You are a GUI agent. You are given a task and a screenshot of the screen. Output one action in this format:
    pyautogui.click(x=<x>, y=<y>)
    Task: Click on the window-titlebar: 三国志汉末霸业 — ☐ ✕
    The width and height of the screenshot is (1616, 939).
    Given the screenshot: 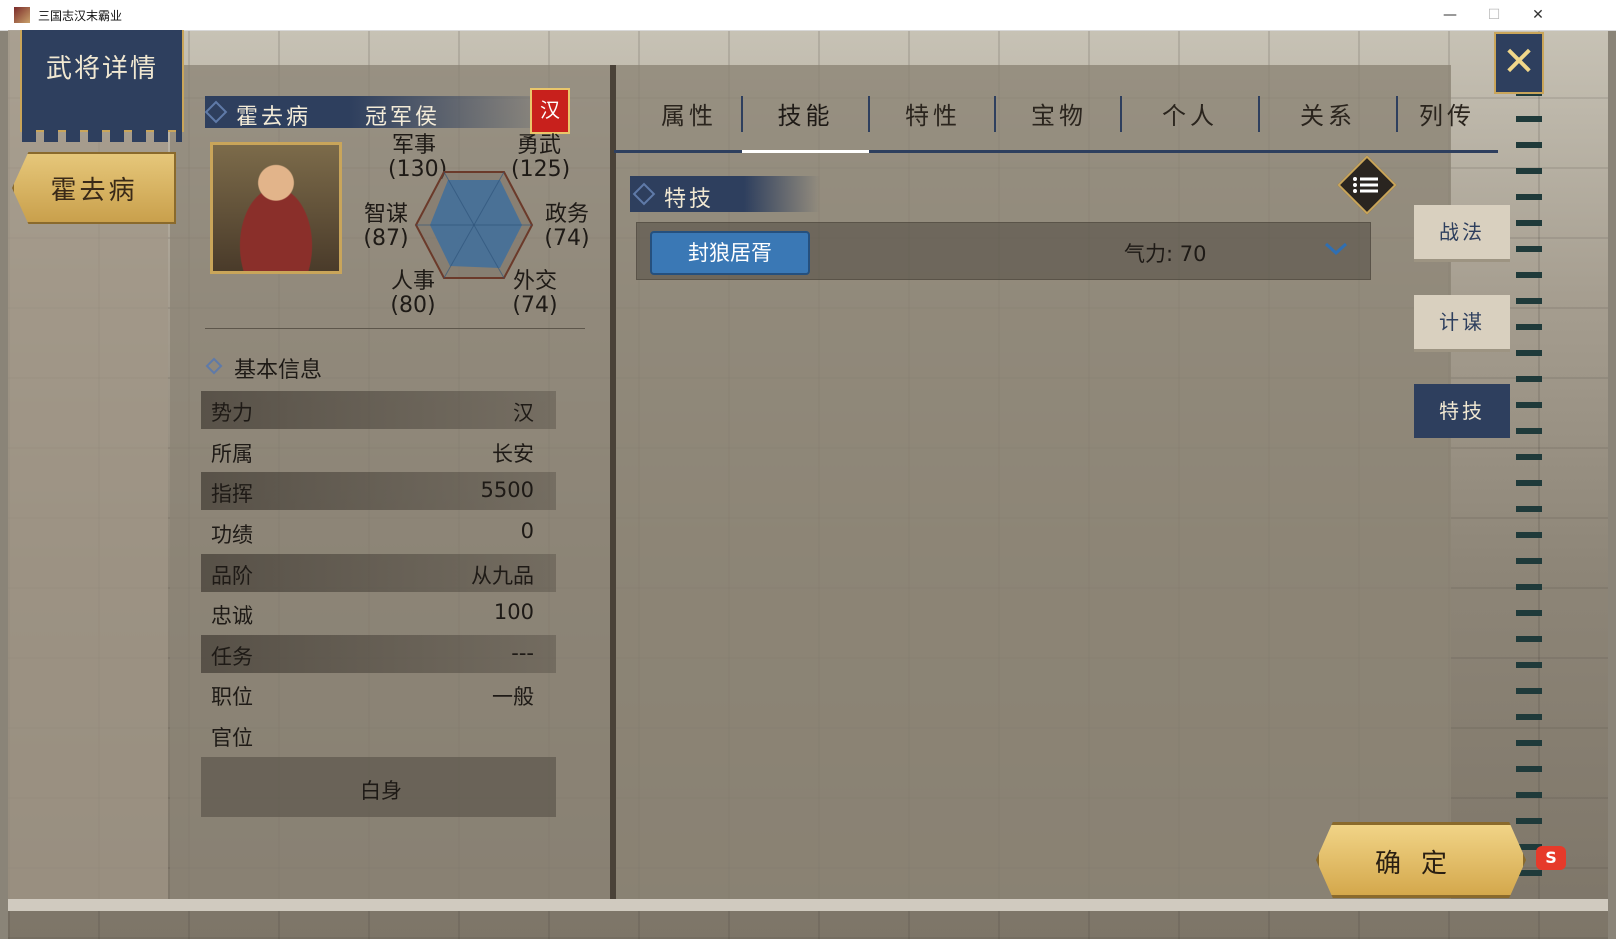 What is the action you would take?
    pyautogui.click(x=808, y=15)
    